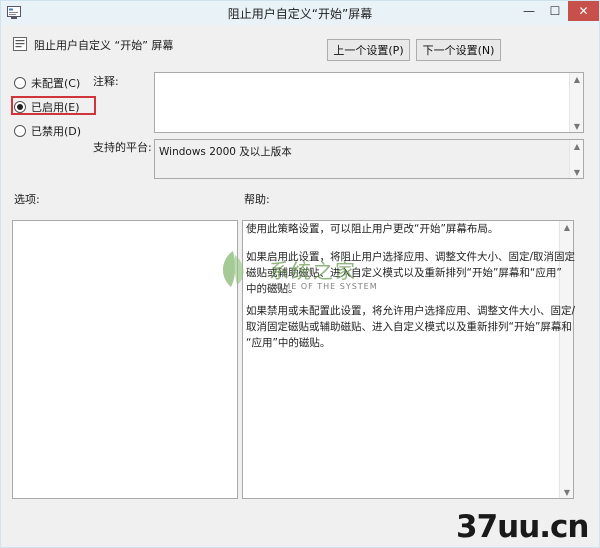 This screenshot has height=548, width=600. What do you see at coordinates (122, 147) in the screenshot?
I see `supported-platforms-label: 支持的平台:` at bounding box center [122, 147].